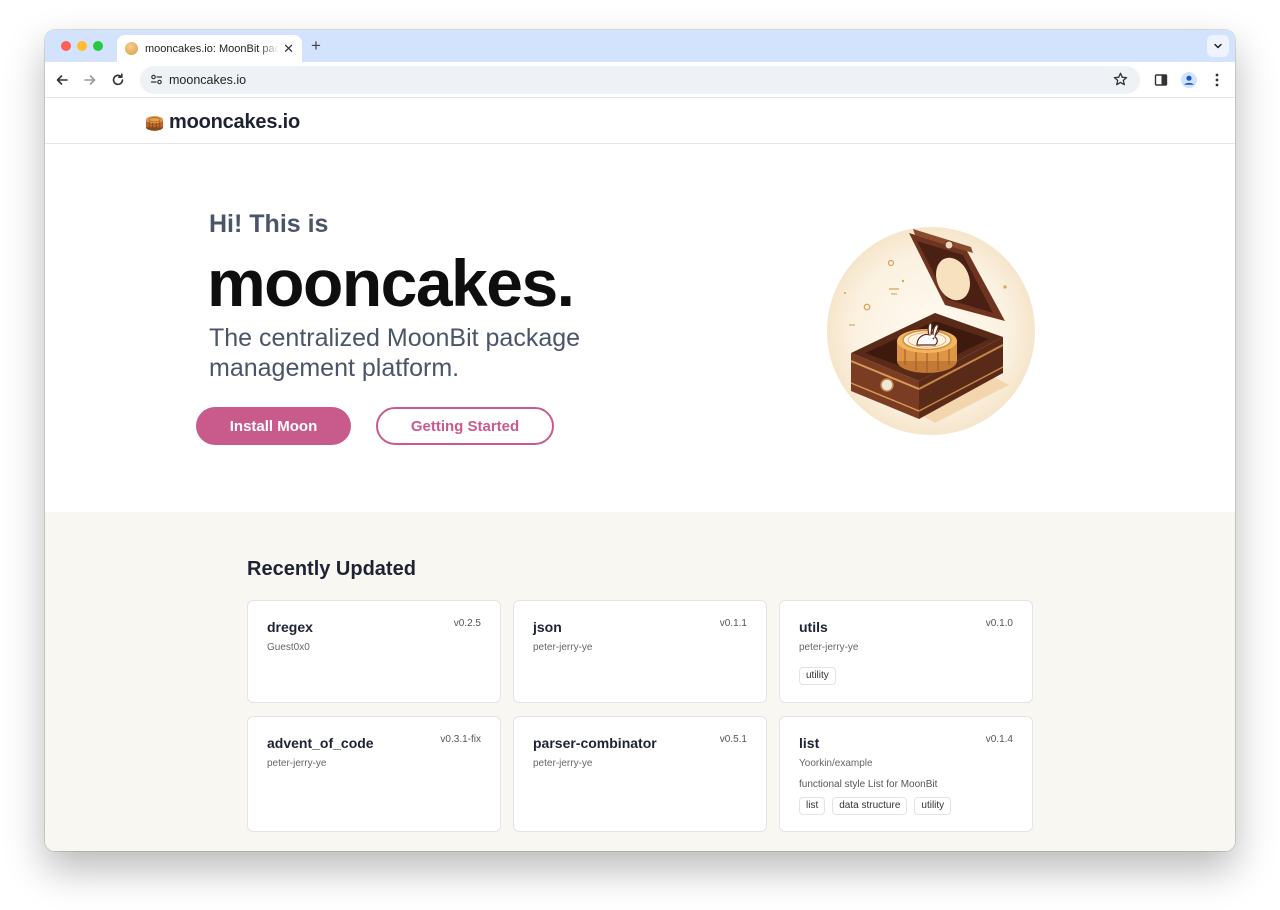  I want to click on site-logo-text: mooncakes.io, so click(234, 122).